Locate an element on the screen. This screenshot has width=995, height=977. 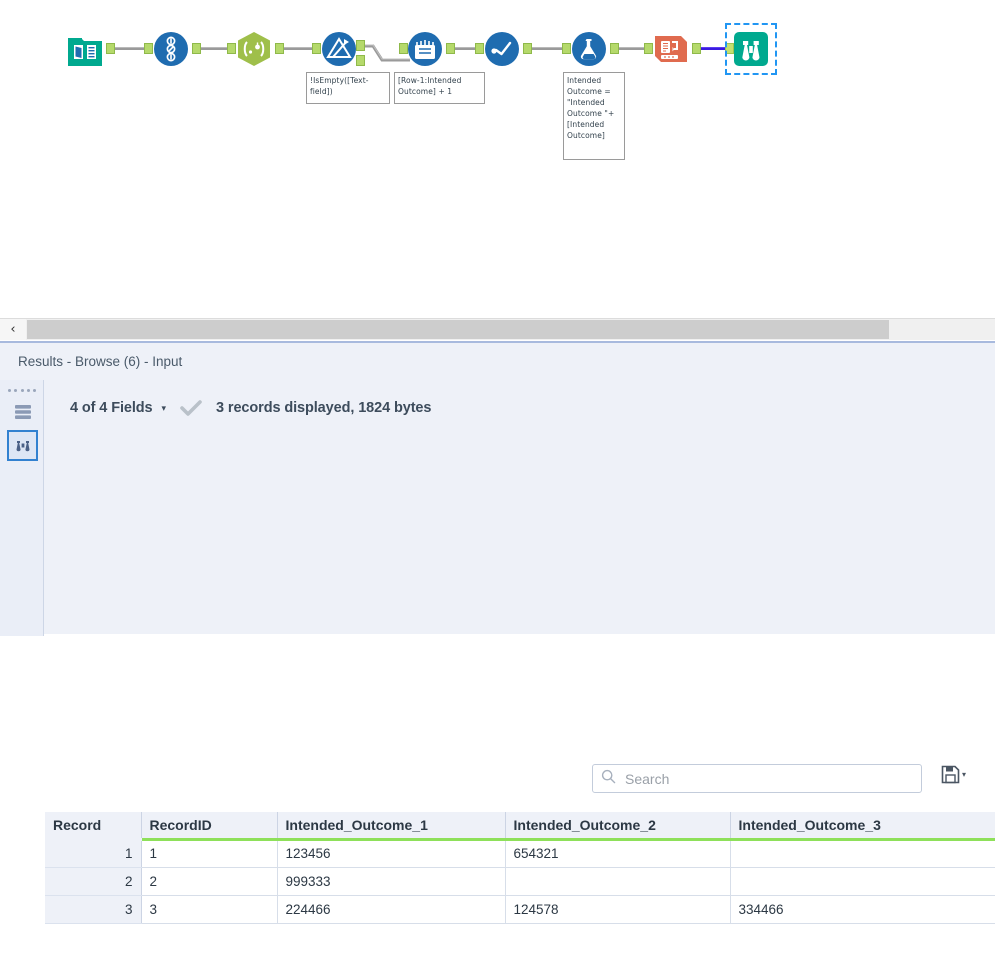
export-results-button: ▾ is located at coordinates (953, 774).